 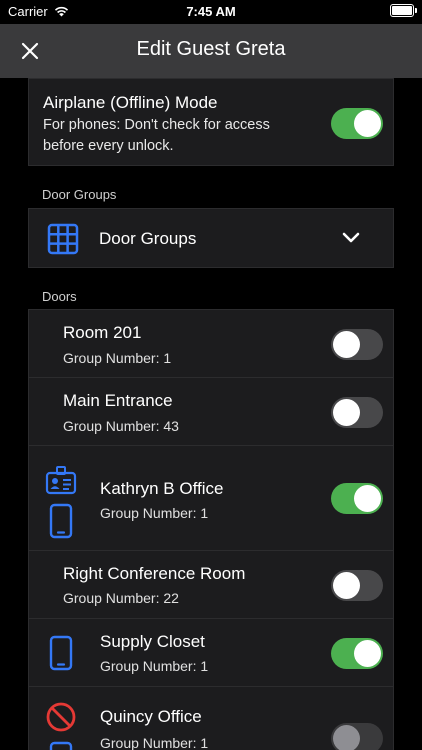 What do you see at coordinates (211, 653) in the screenshot?
I see `door-row-supply-closet: Supply Closet Group Number: 1` at bounding box center [211, 653].